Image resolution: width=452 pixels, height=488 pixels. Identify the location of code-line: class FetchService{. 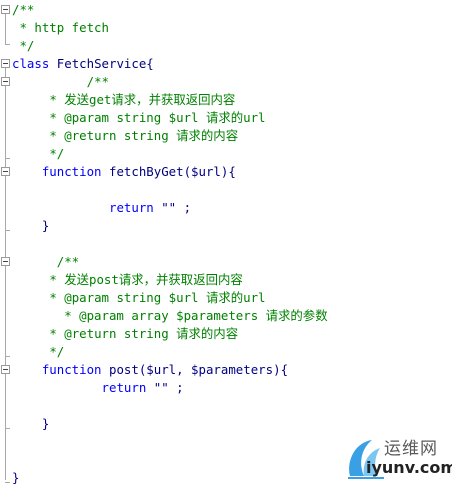
(83, 64).